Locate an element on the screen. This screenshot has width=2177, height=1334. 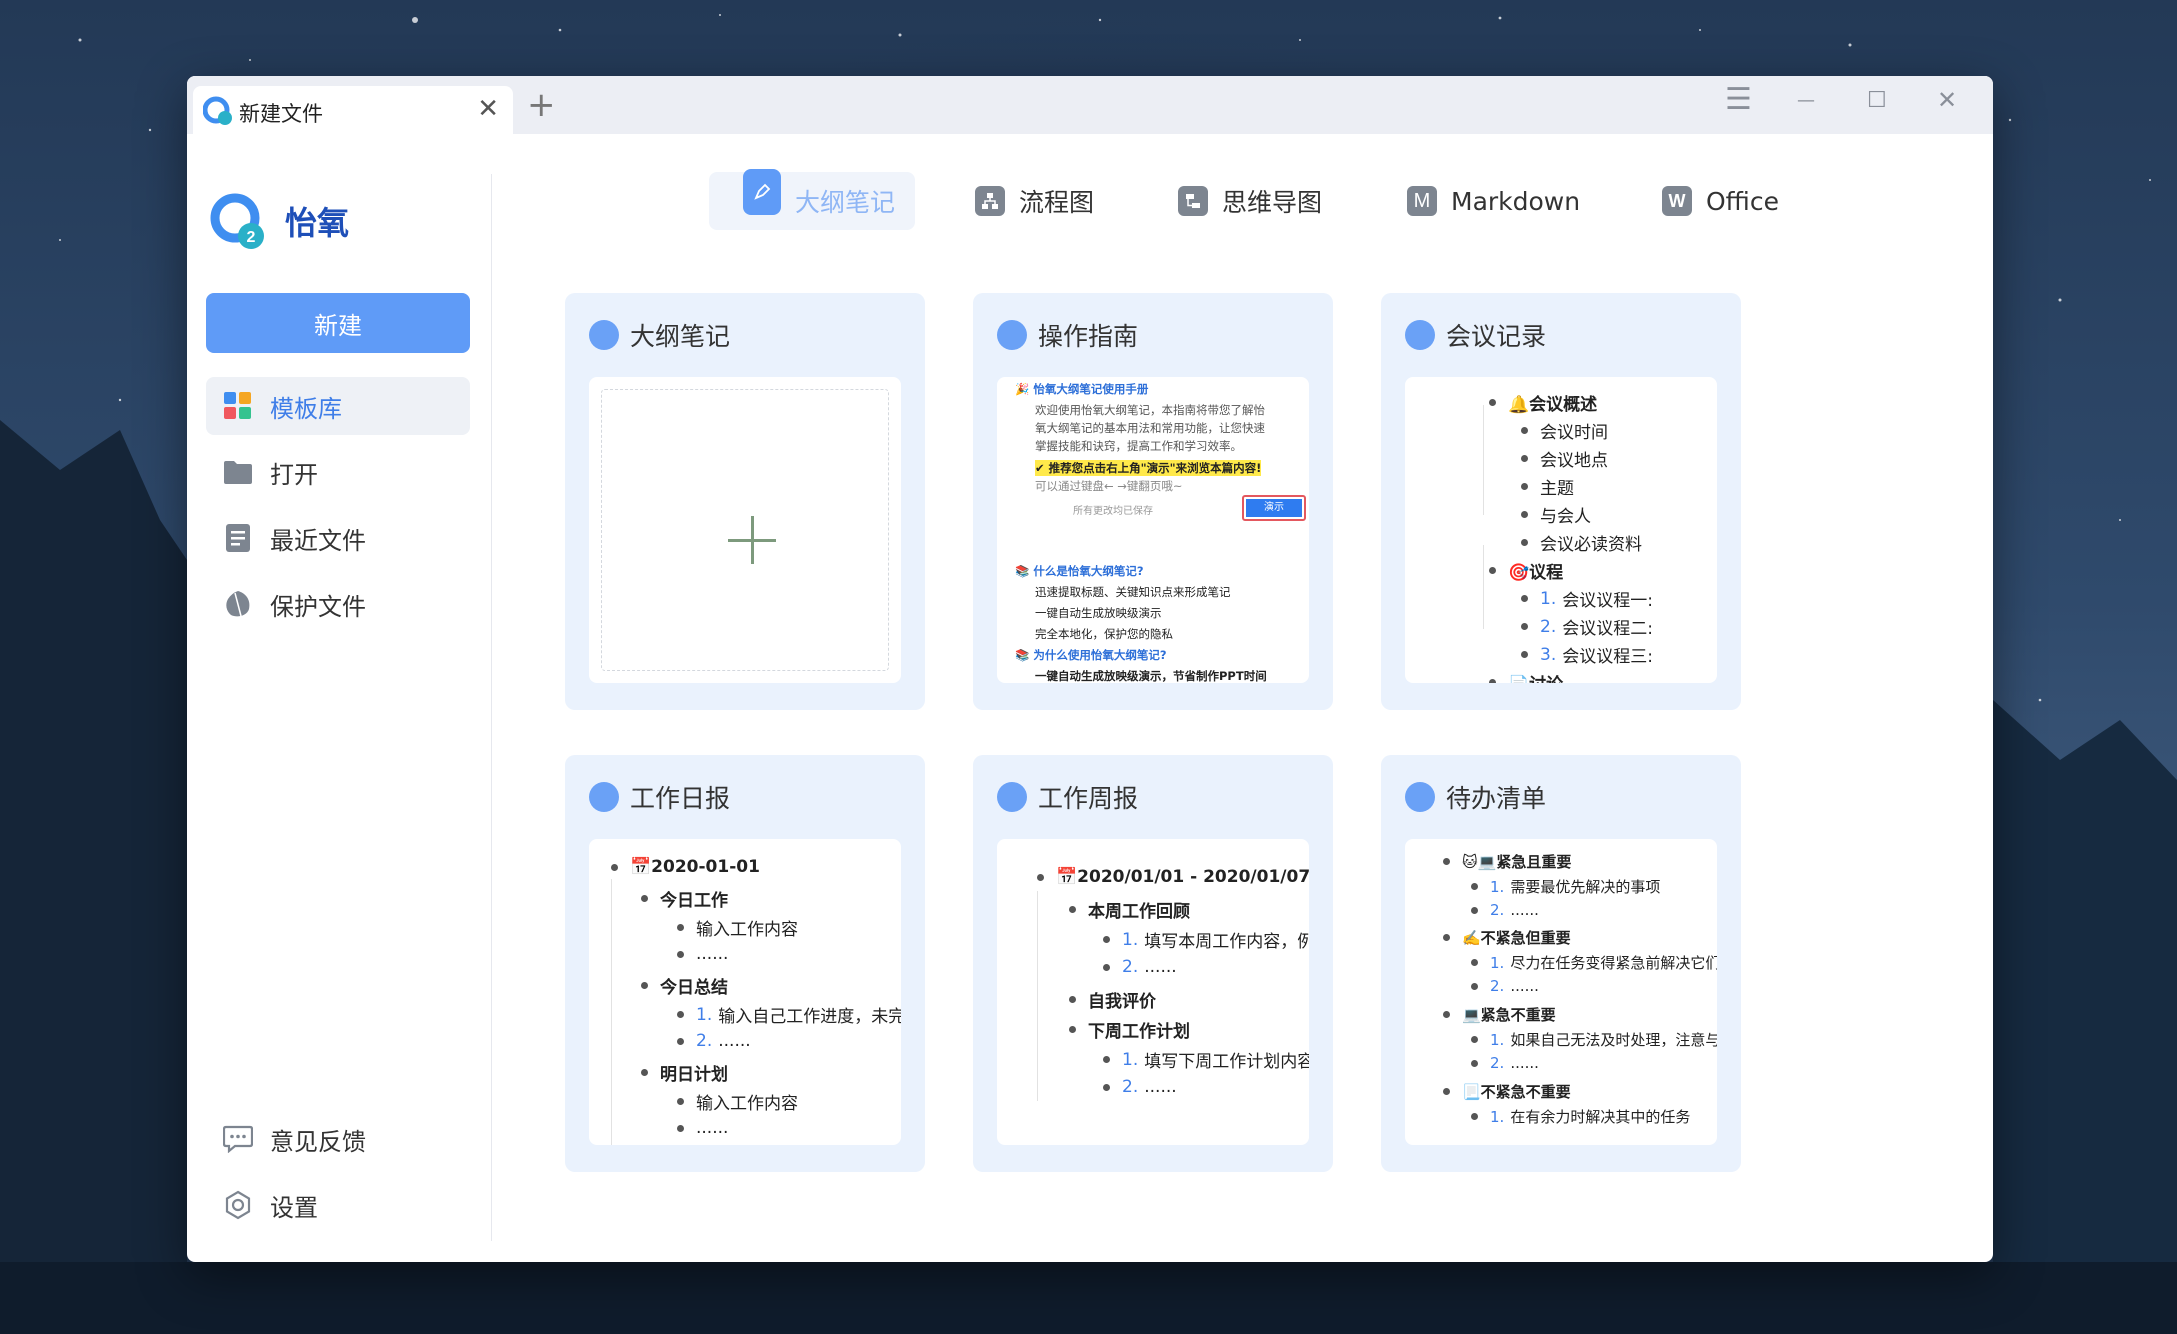
sidebar-item-settings: 设置 is located at coordinates (338, 1205).